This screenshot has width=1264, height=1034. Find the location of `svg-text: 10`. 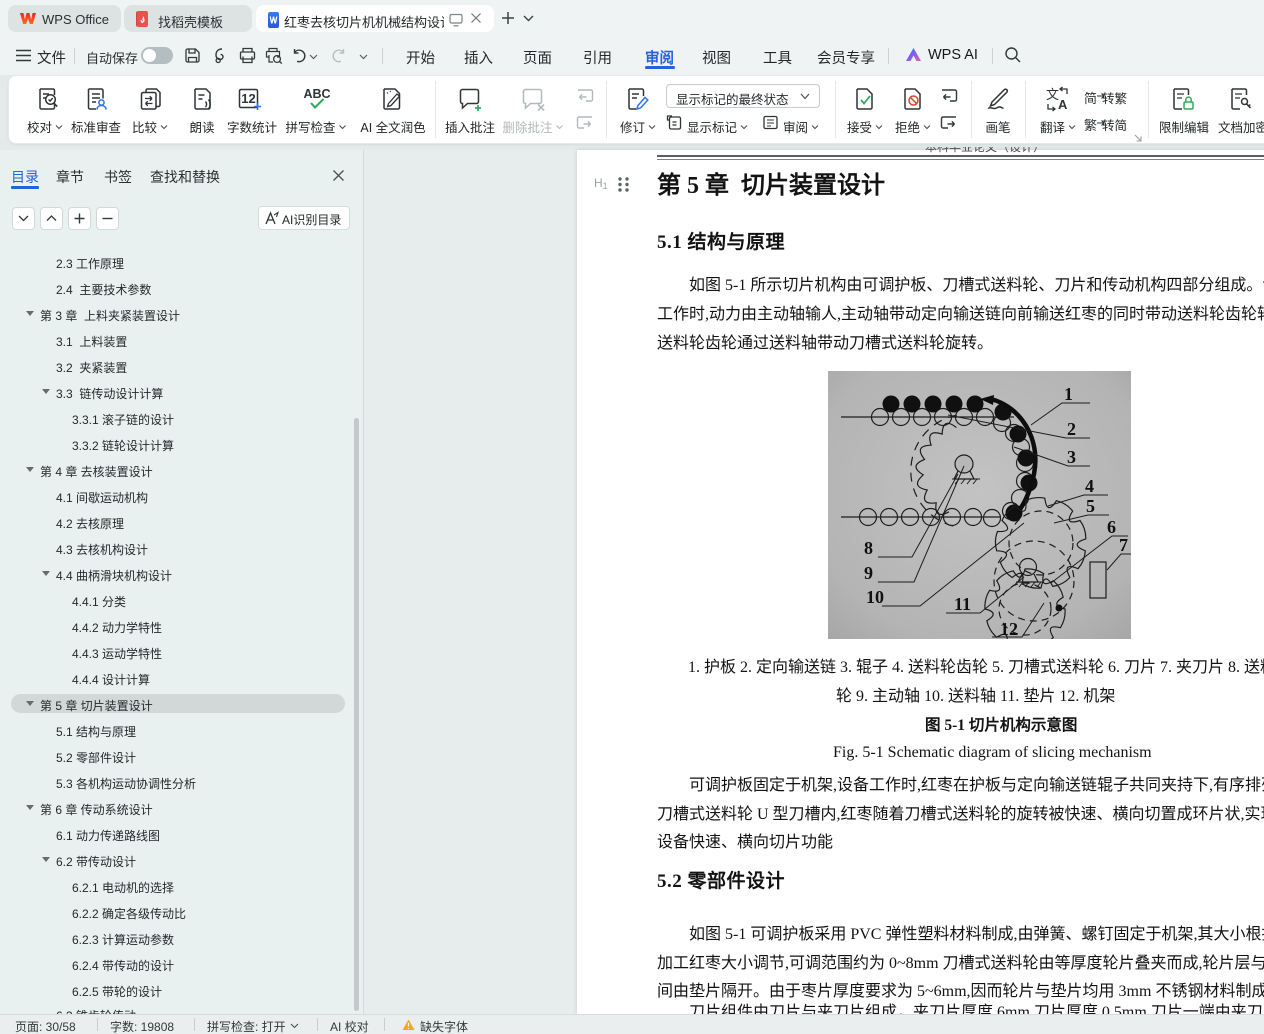

svg-text: 10 is located at coordinates (875, 597).